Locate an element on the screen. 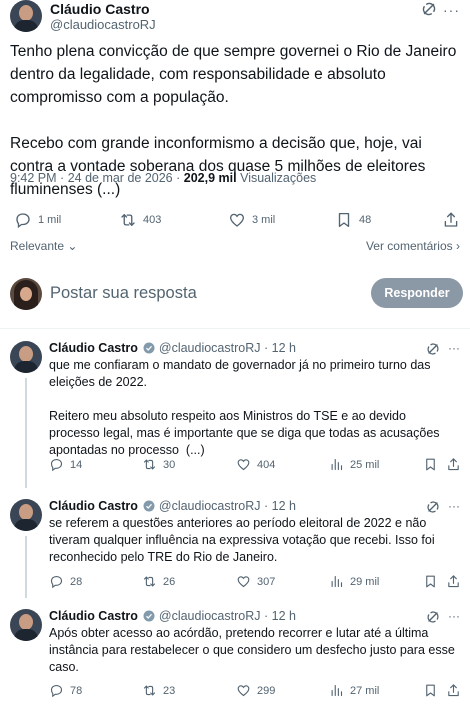 Image resolution: width=470 pixels, height=706 pixels. thread-line is located at coordinates (26, 567).